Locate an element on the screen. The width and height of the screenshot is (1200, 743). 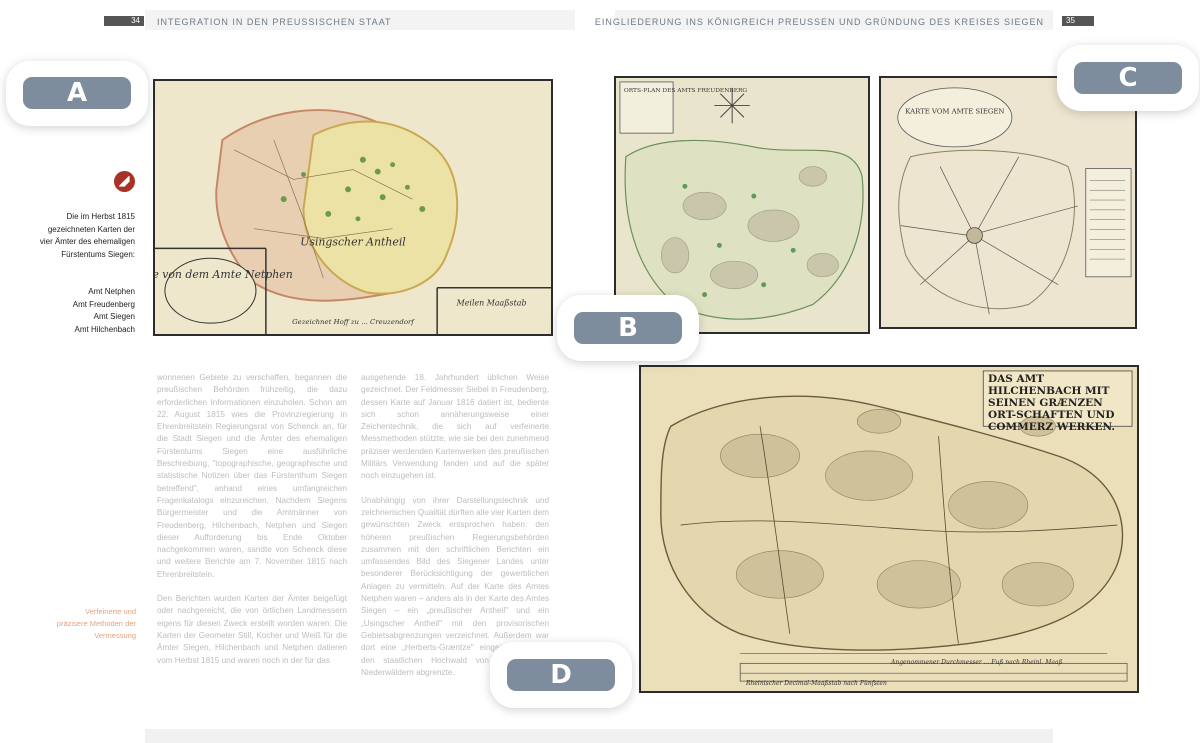
map-b-title: ORTS-PLAN DES AMTS FREUDENBERG is located at coordinates (686, 91).